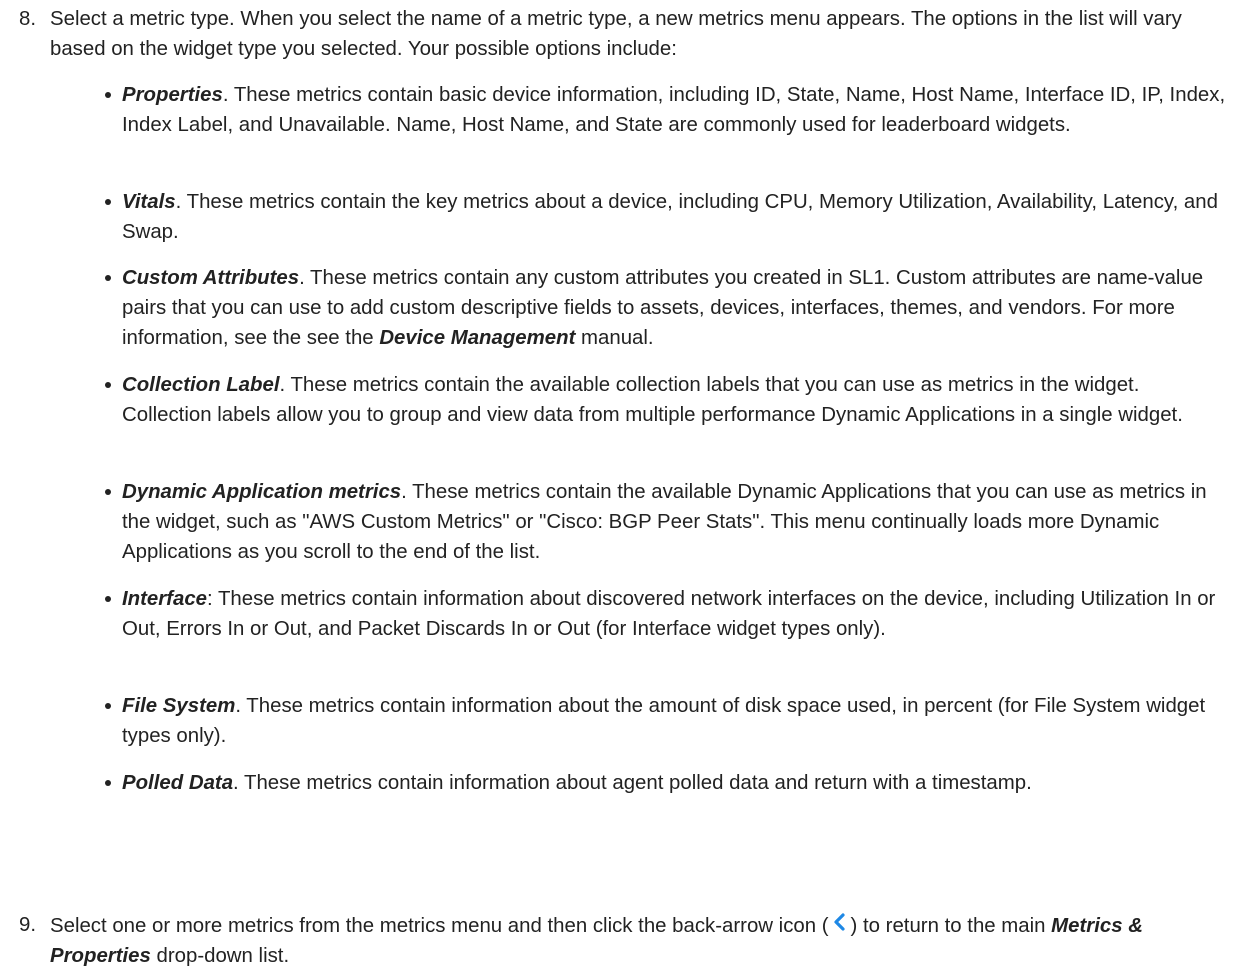 The width and height of the screenshot is (1236, 974). What do you see at coordinates (477, 338) in the screenshot?
I see `device-management-manual-reference: Device Management` at bounding box center [477, 338].